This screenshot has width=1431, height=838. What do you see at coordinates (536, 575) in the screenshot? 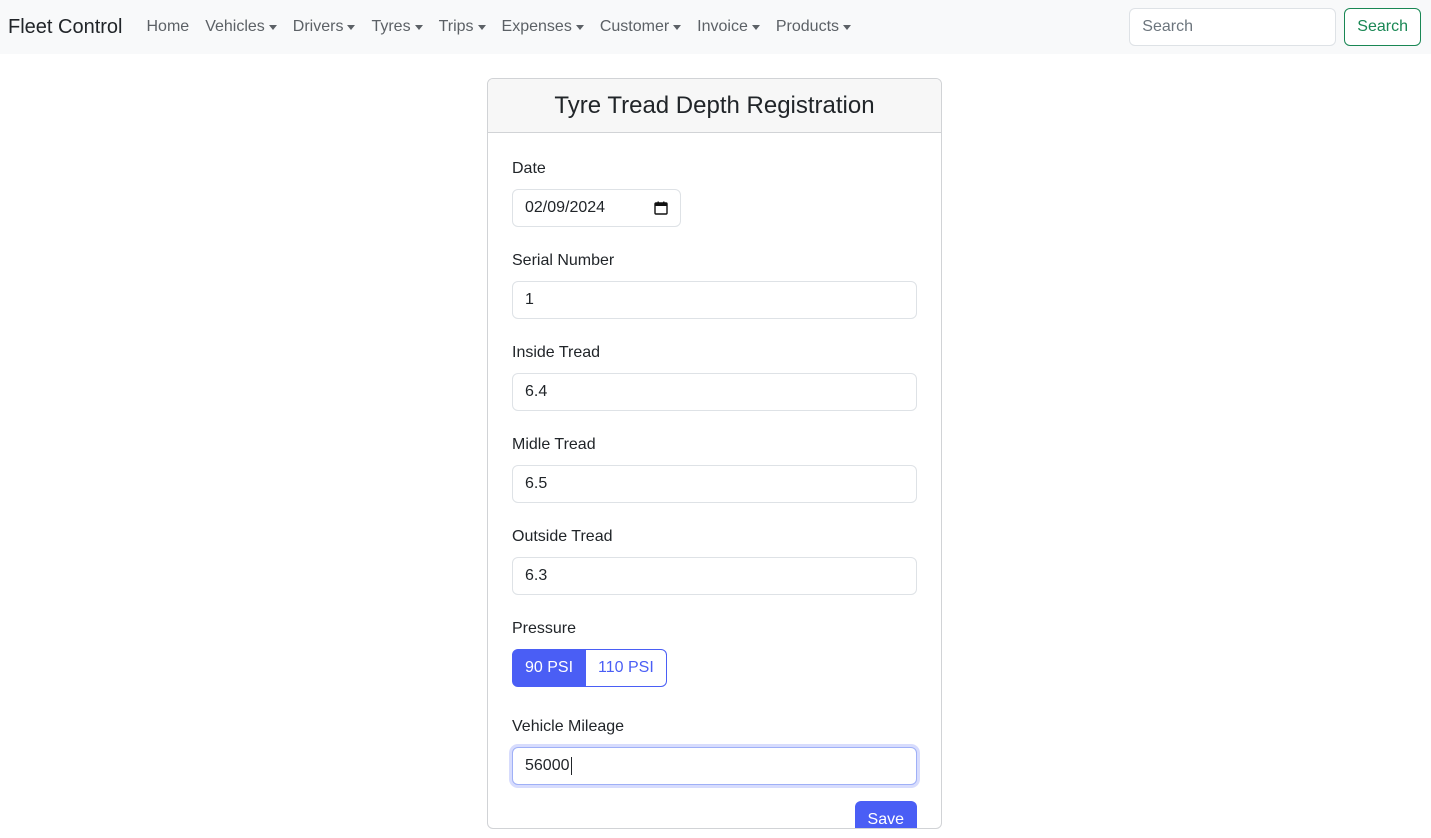
I see `outside-tread-value: 6.3` at bounding box center [536, 575].